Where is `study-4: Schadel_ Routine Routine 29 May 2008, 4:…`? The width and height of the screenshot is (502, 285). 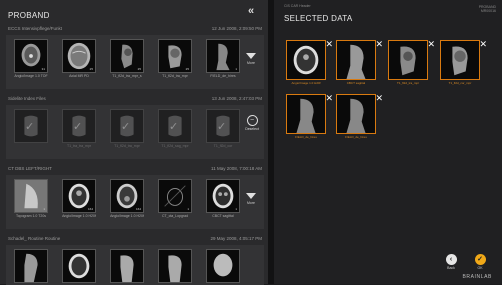
study-4: Schadel_ Routine Routine 29 May 2008, 4:… is located at coordinates (135, 260).